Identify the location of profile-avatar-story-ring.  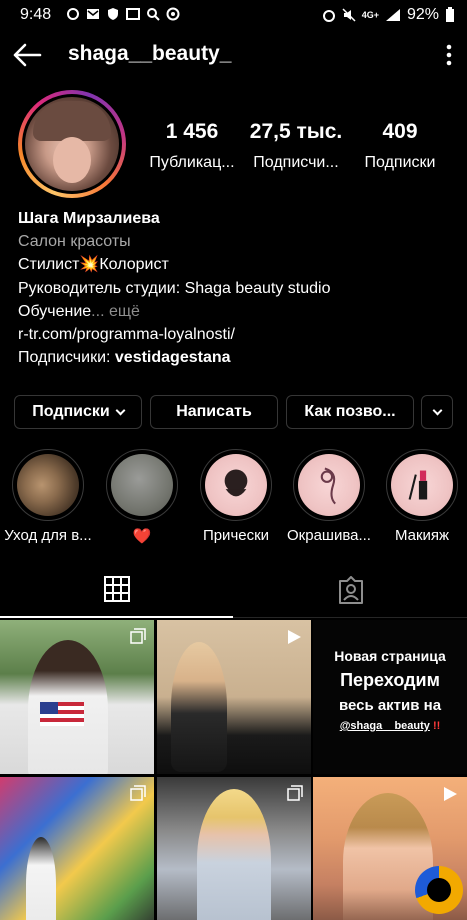
(72, 144).